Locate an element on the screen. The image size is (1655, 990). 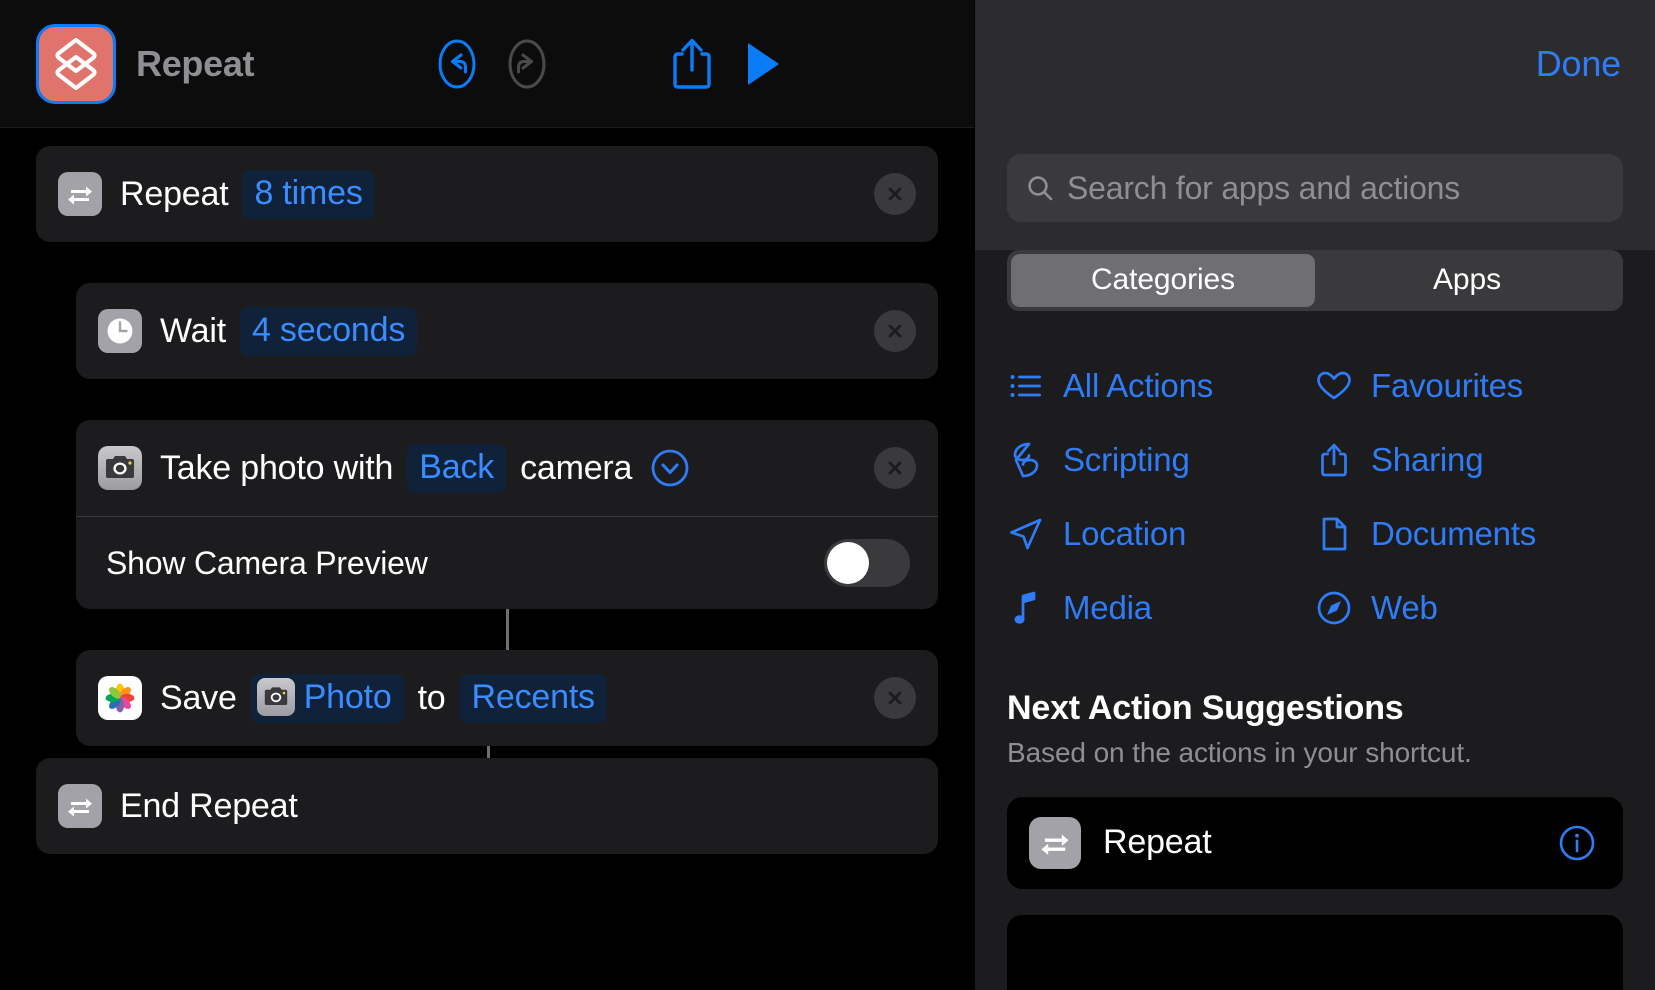
category-item-web: Web is located at coordinates (1469, 608).